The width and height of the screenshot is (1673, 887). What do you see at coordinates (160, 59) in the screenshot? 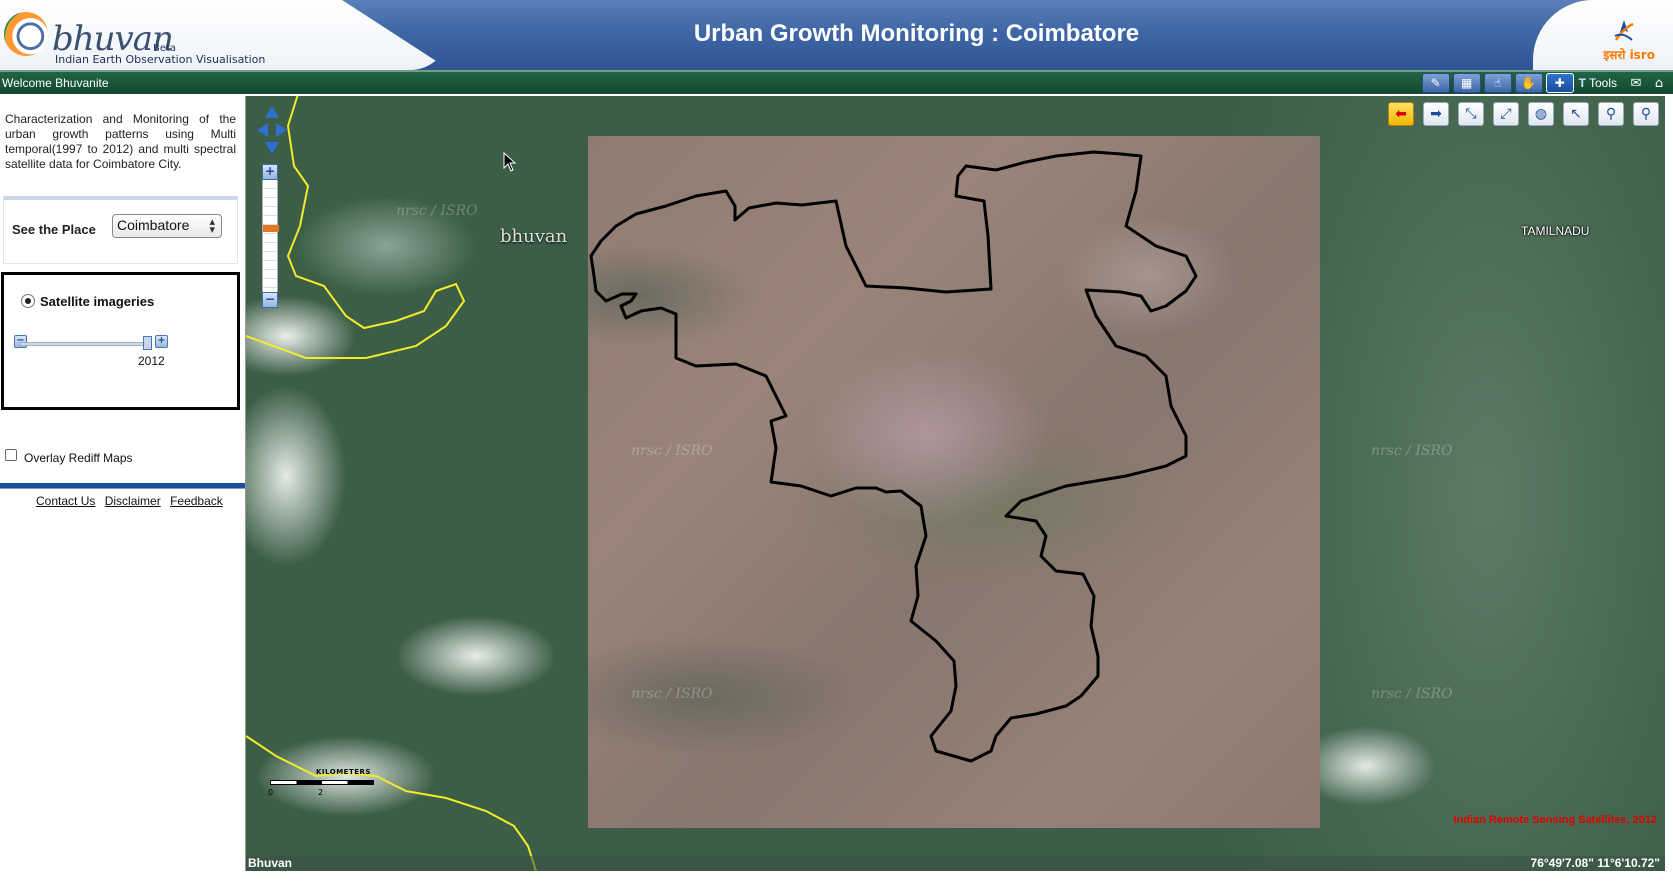
I see `logo-subtitle: Indian Earth Observation Visualisation` at bounding box center [160, 59].